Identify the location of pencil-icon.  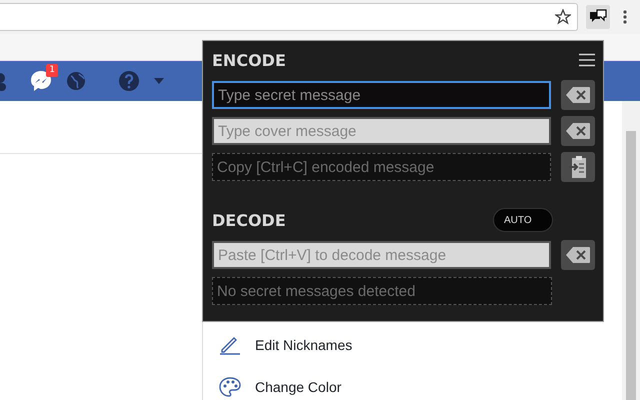
(230, 345).